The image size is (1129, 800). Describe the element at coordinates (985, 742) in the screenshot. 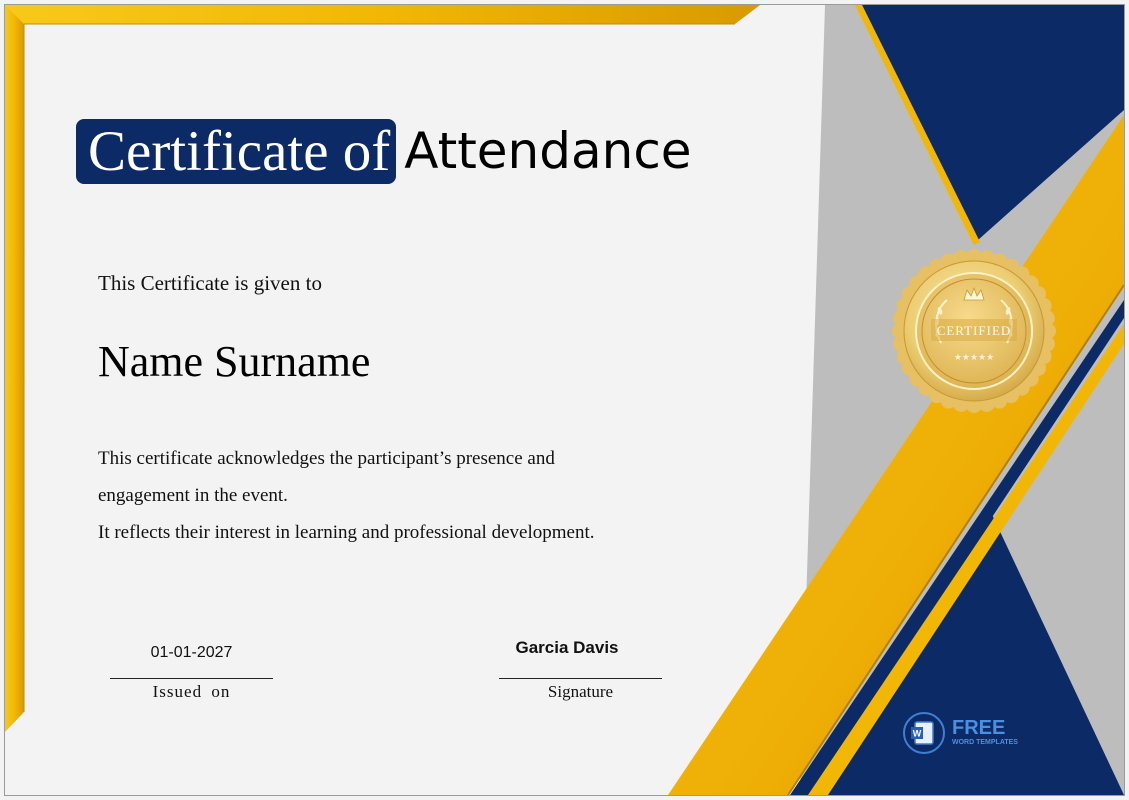

I see `brand-line-2: WORD TEMPLATES` at that location.